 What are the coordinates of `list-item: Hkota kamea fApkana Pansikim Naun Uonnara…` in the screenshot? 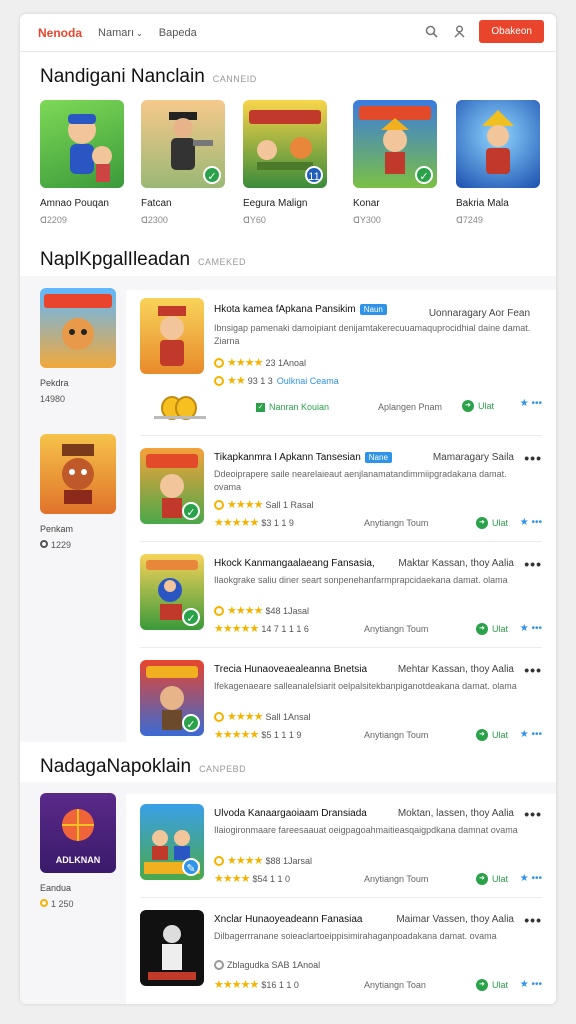 It's located at (341, 363).